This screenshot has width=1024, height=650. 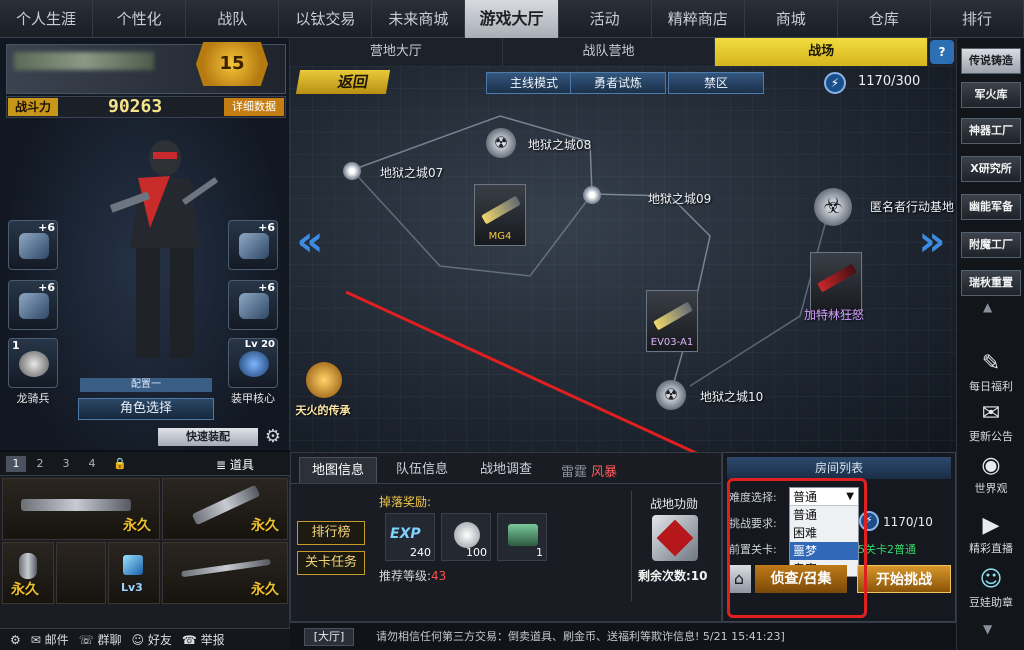 I want to click on stage-task-button: 关卡任务, so click(x=331, y=563).